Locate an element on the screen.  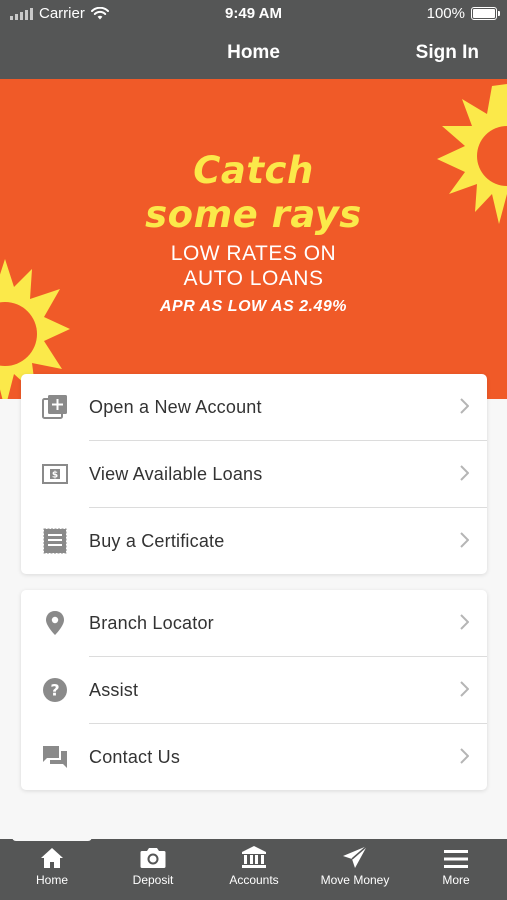
battery-percent: 100% is located at coordinates (445, 13).